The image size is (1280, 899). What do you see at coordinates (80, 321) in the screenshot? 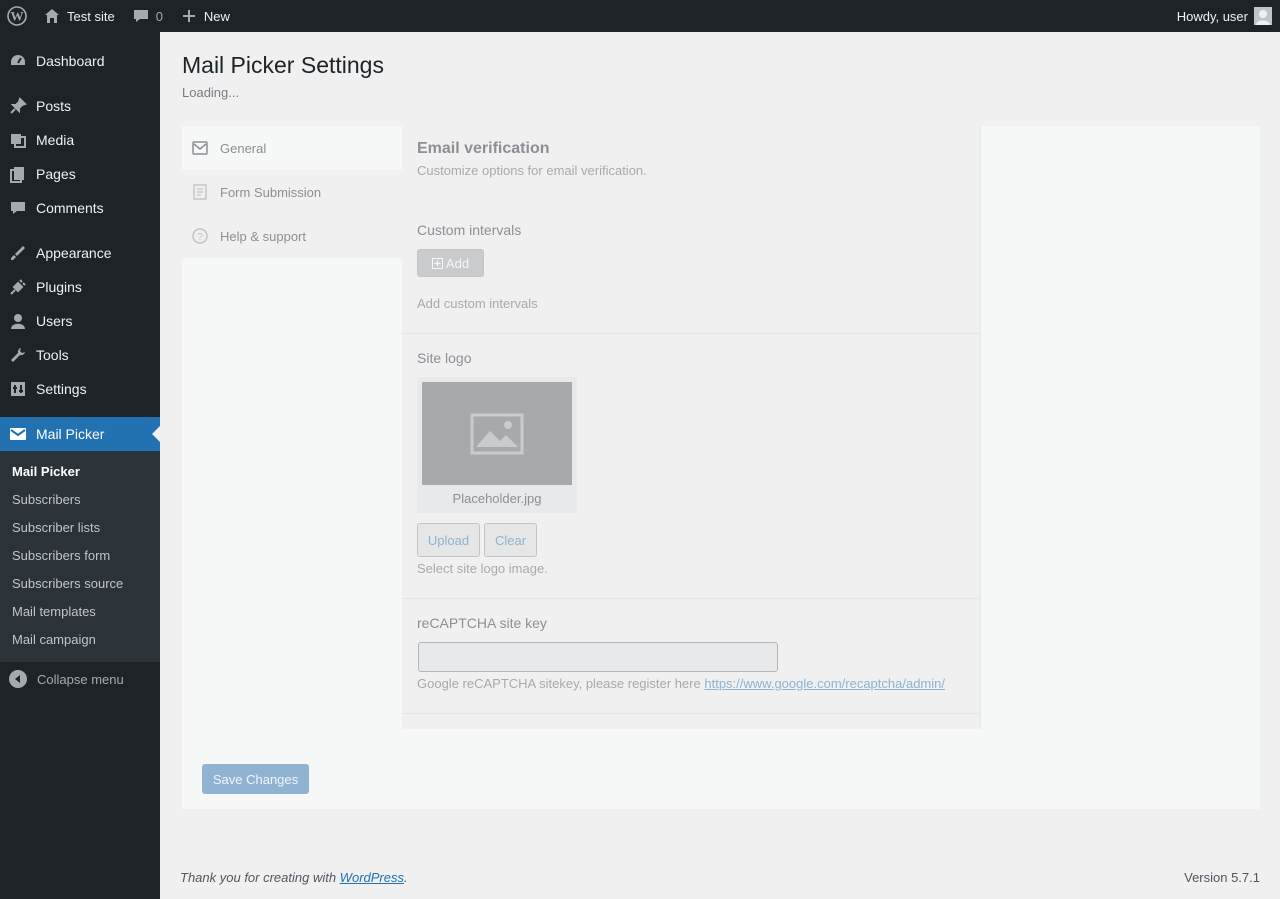
I see `sidebar-item-users: Users` at bounding box center [80, 321].